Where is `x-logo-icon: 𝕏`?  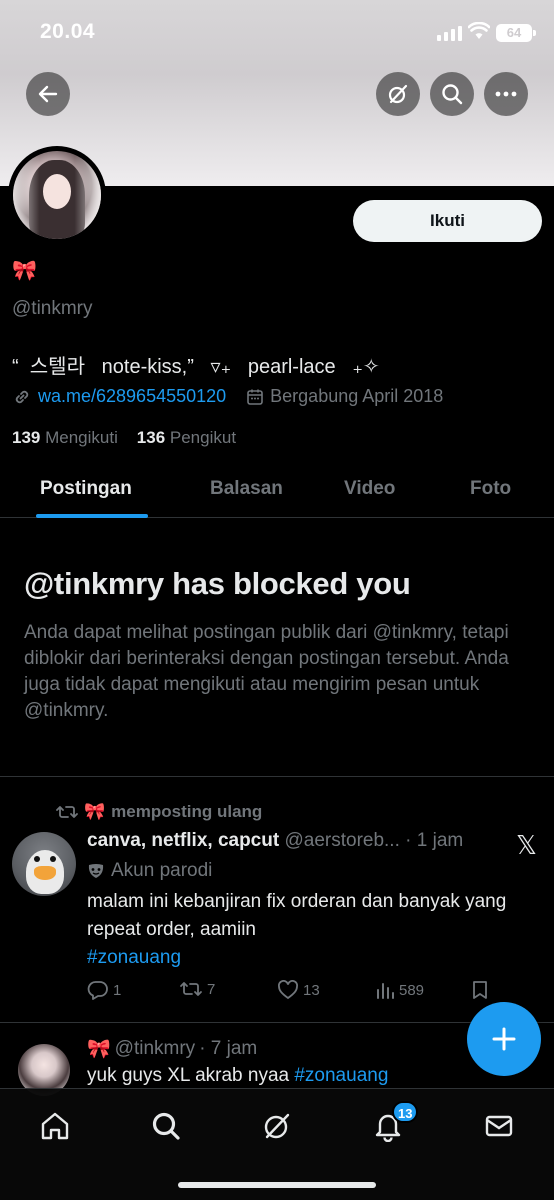 x-logo-icon: 𝕏 is located at coordinates (526, 845).